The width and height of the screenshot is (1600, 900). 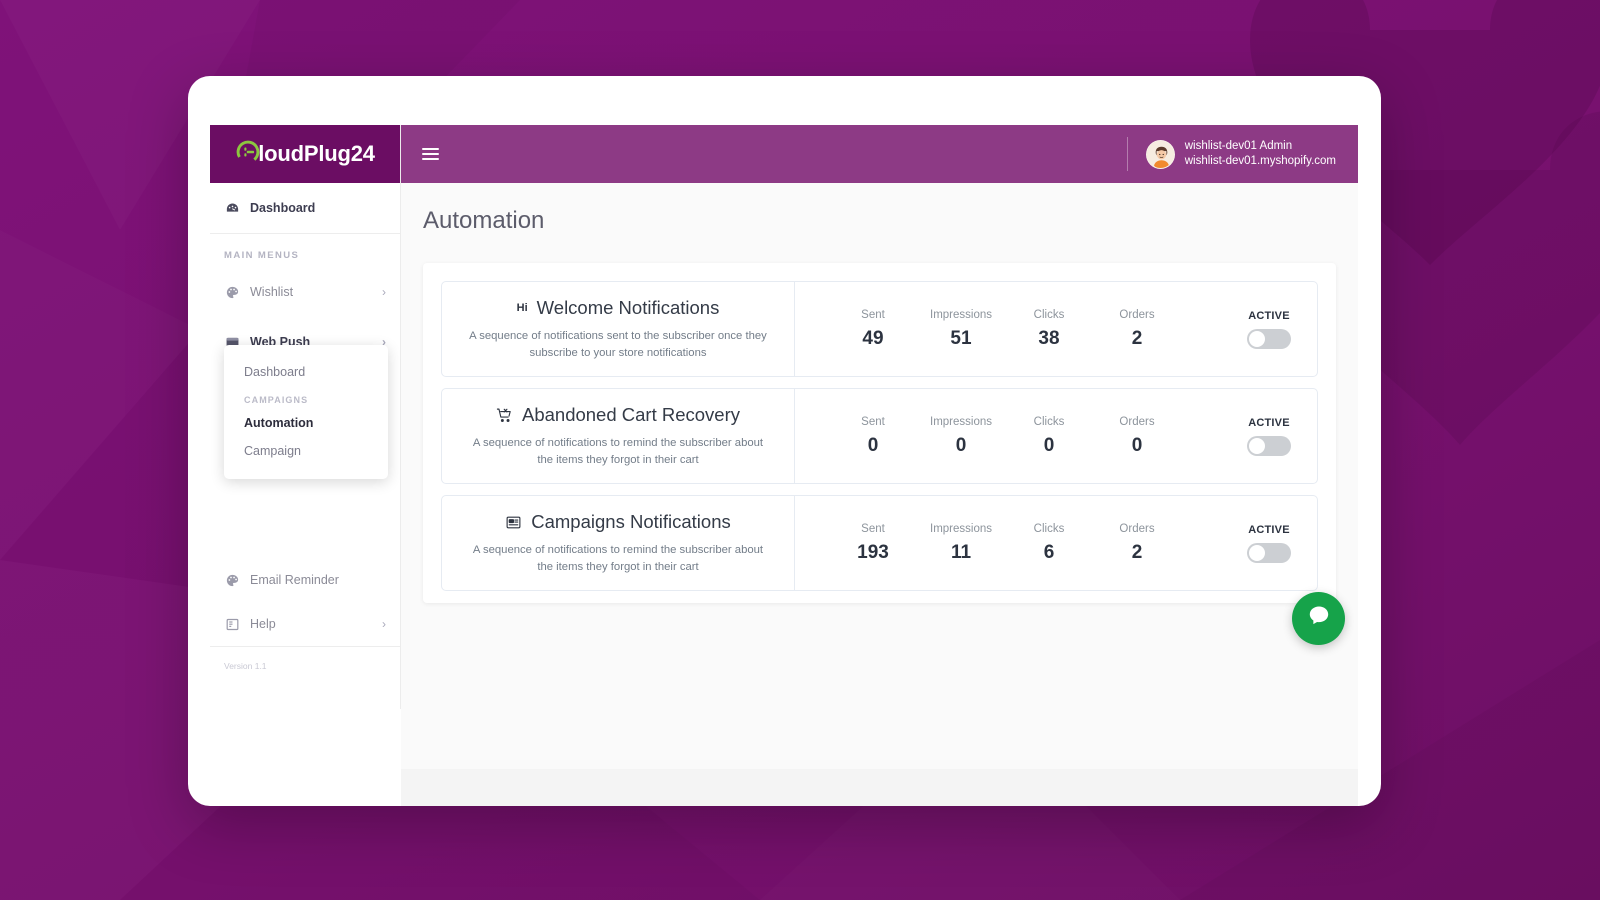 What do you see at coordinates (484, 220) in the screenshot?
I see `page-title: Automation` at bounding box center [484, 220].